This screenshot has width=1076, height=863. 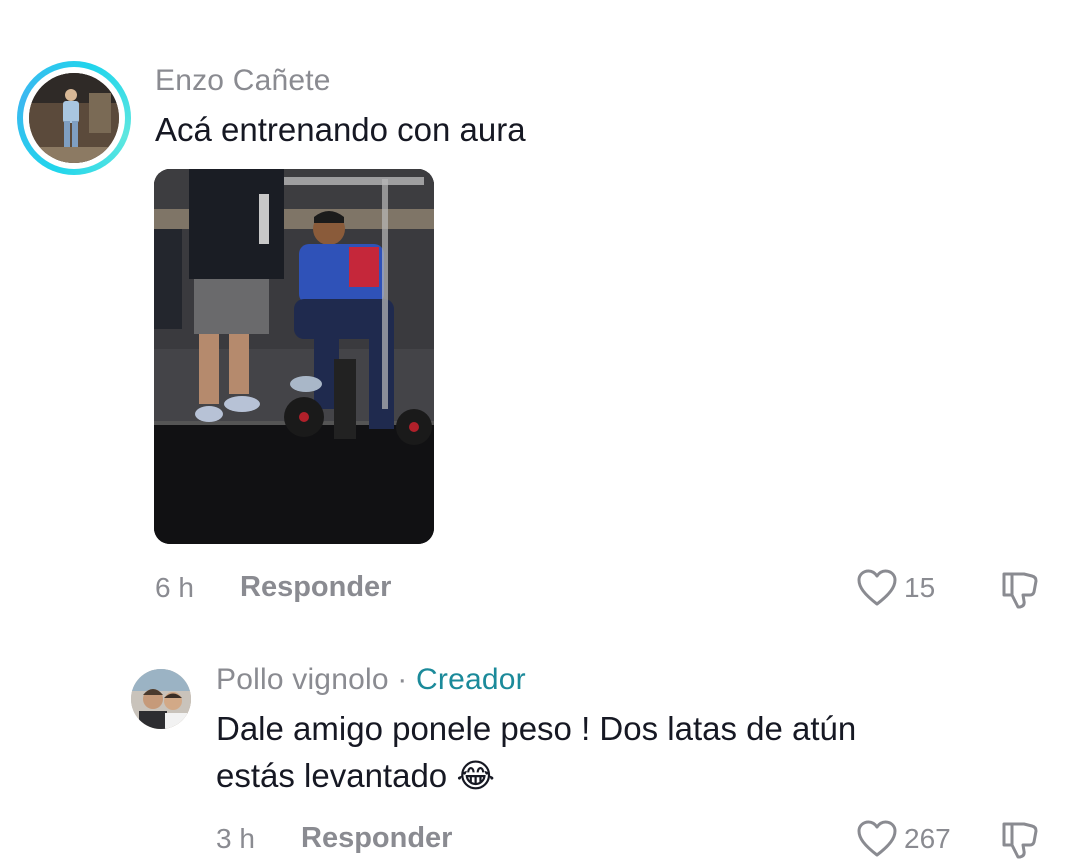 I want to click on comment-text-line: estás levantado, so click(x=332, y=775).